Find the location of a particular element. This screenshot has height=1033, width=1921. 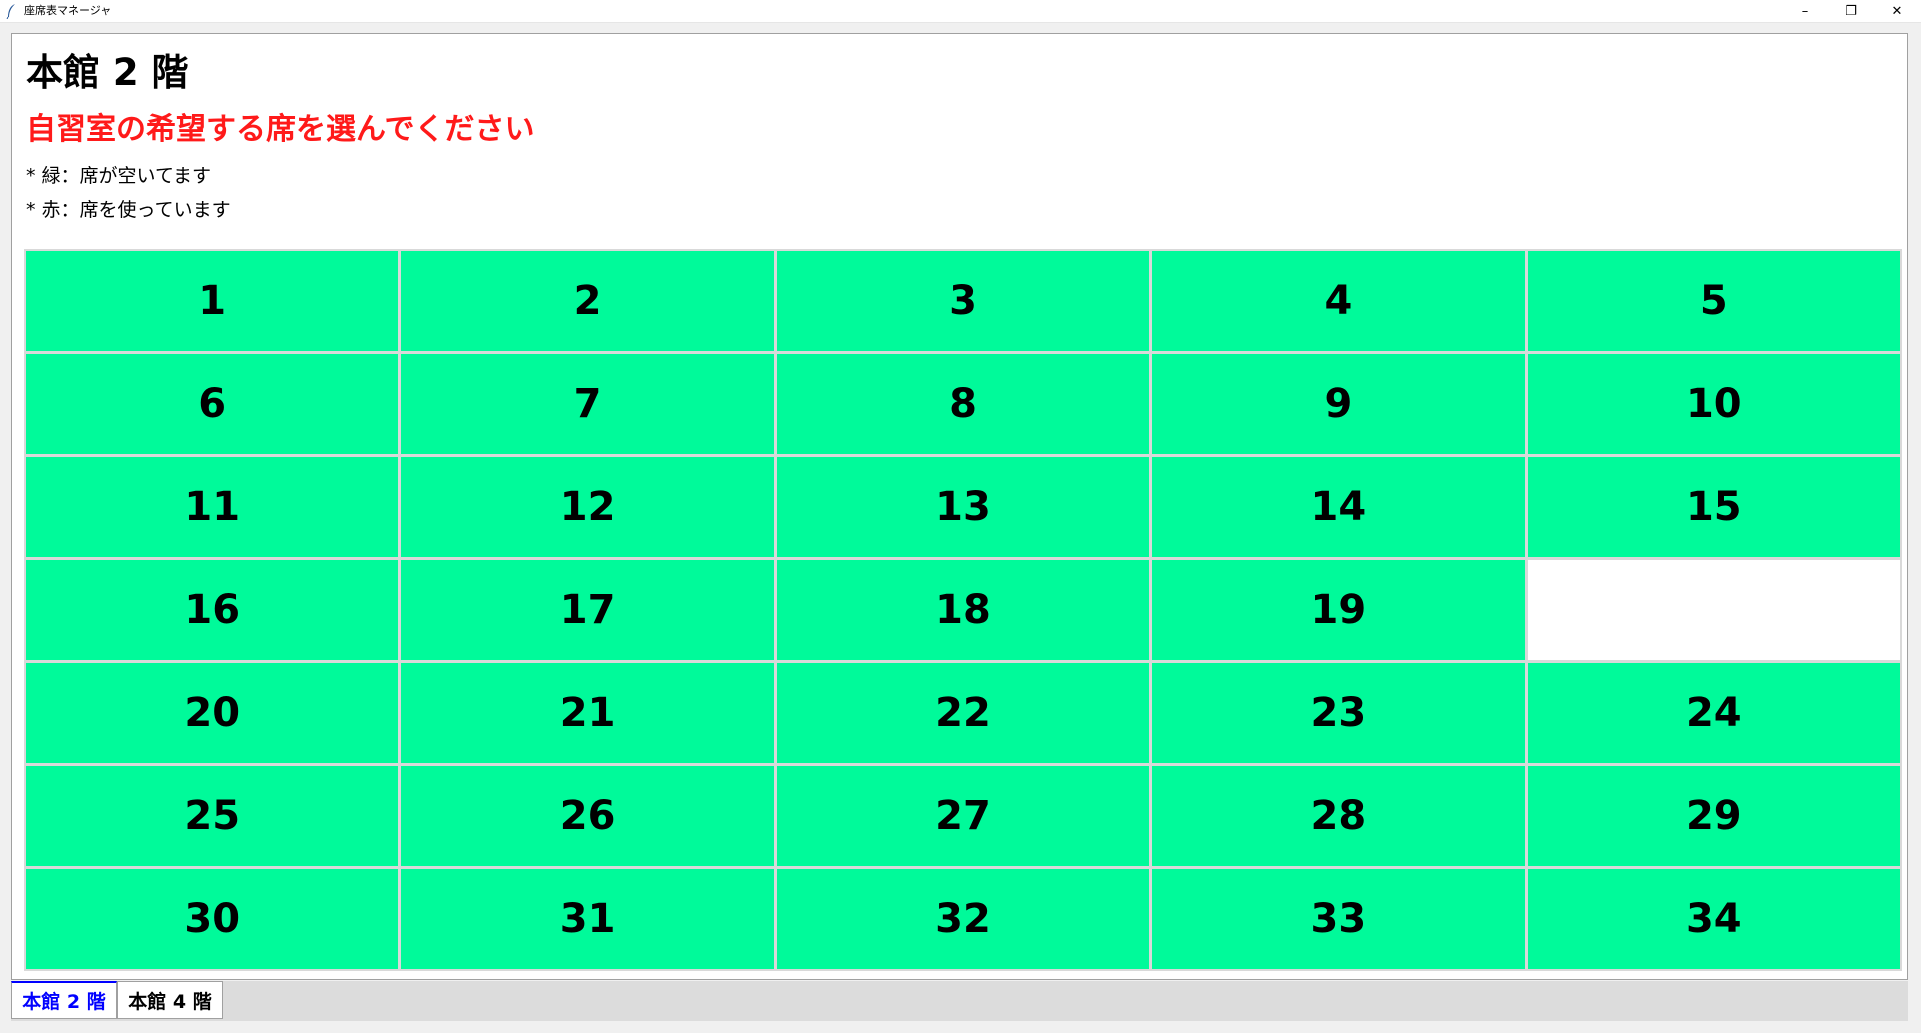

minimize-button: – is located at coordinates (1805, 11).